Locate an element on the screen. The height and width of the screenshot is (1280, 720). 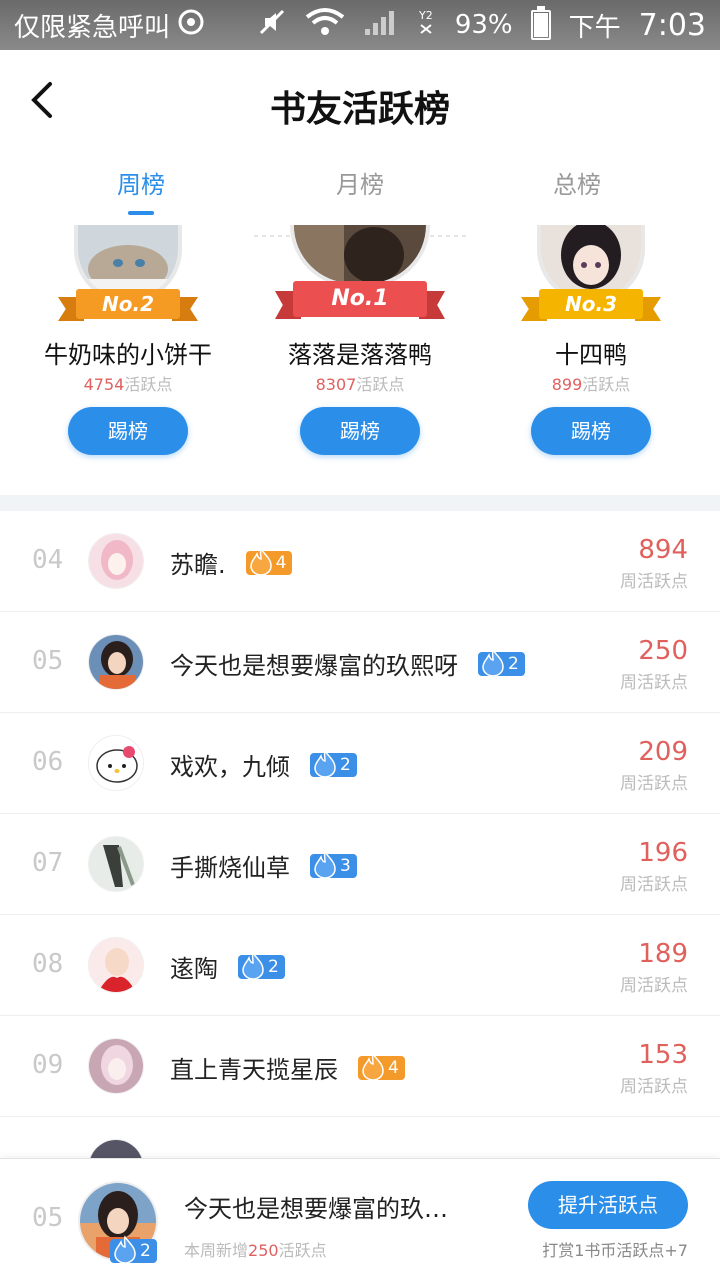
points-value: 4754 is located at coordinates (104, 384).